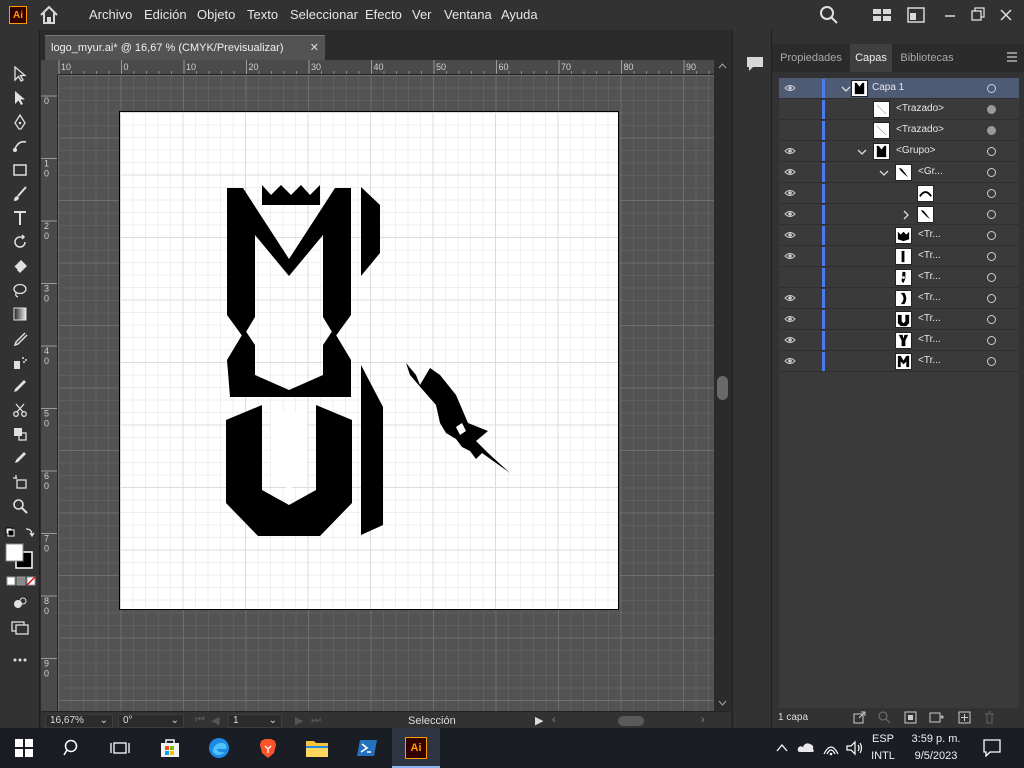  I want to click on clock-date: 9/5/2023, so click(936, 756).